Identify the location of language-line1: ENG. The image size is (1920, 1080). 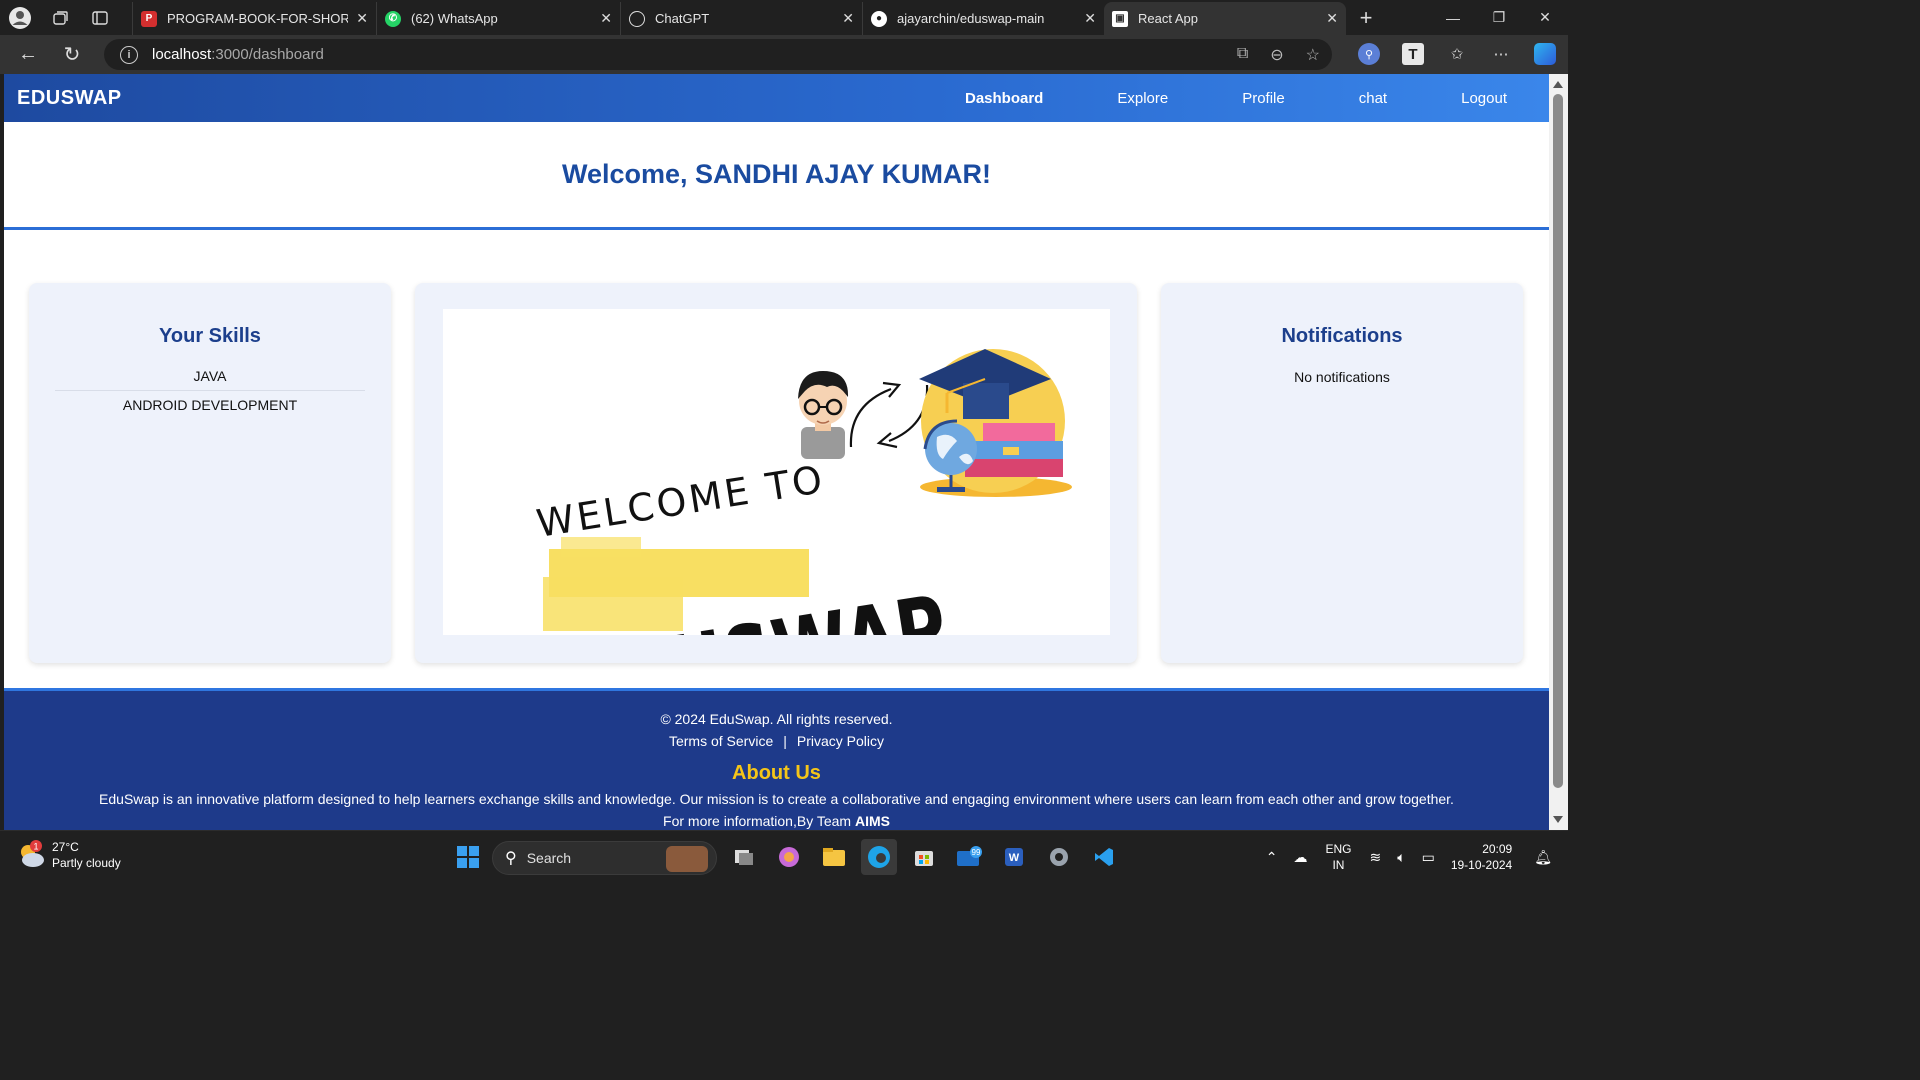
(1338, 849).